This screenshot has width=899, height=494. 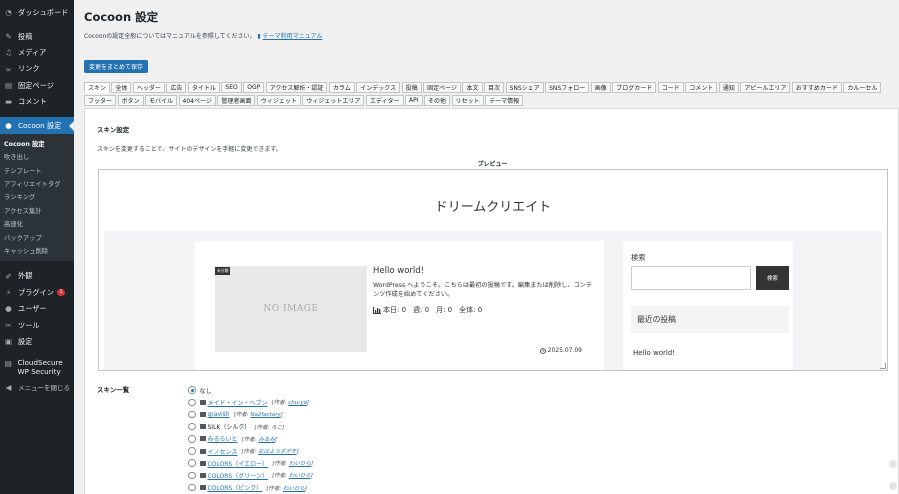 What do you see at coordinates (670, 87) in the screenshot?
I see `tab-item: コード` at bounding box center [670, 87].